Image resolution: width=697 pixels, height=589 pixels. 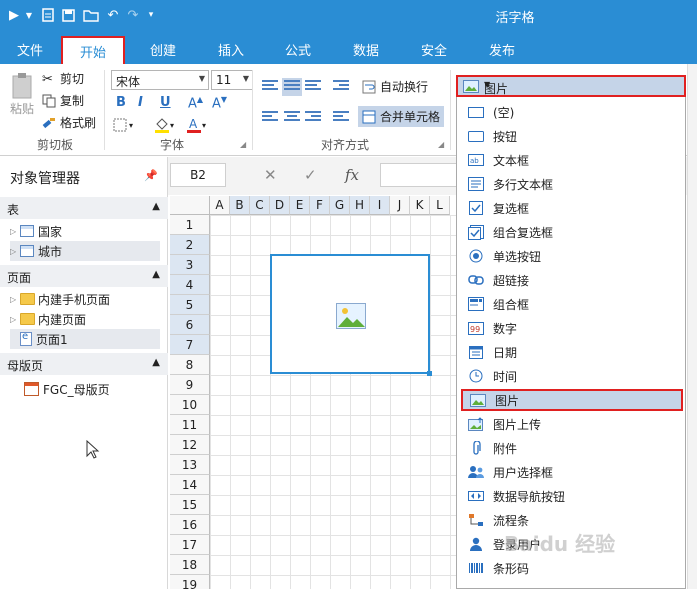 I want to click on dropdown-item-date: 日期, so click(x=572, y=352).